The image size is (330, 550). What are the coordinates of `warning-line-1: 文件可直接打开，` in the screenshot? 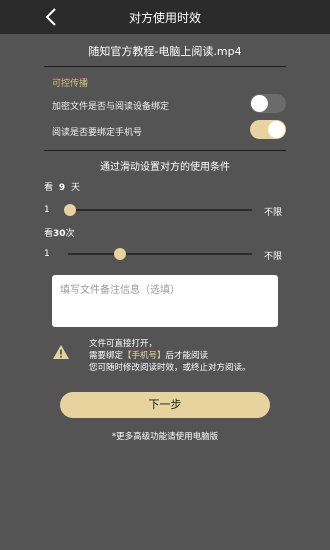 It's located at (123, 344).